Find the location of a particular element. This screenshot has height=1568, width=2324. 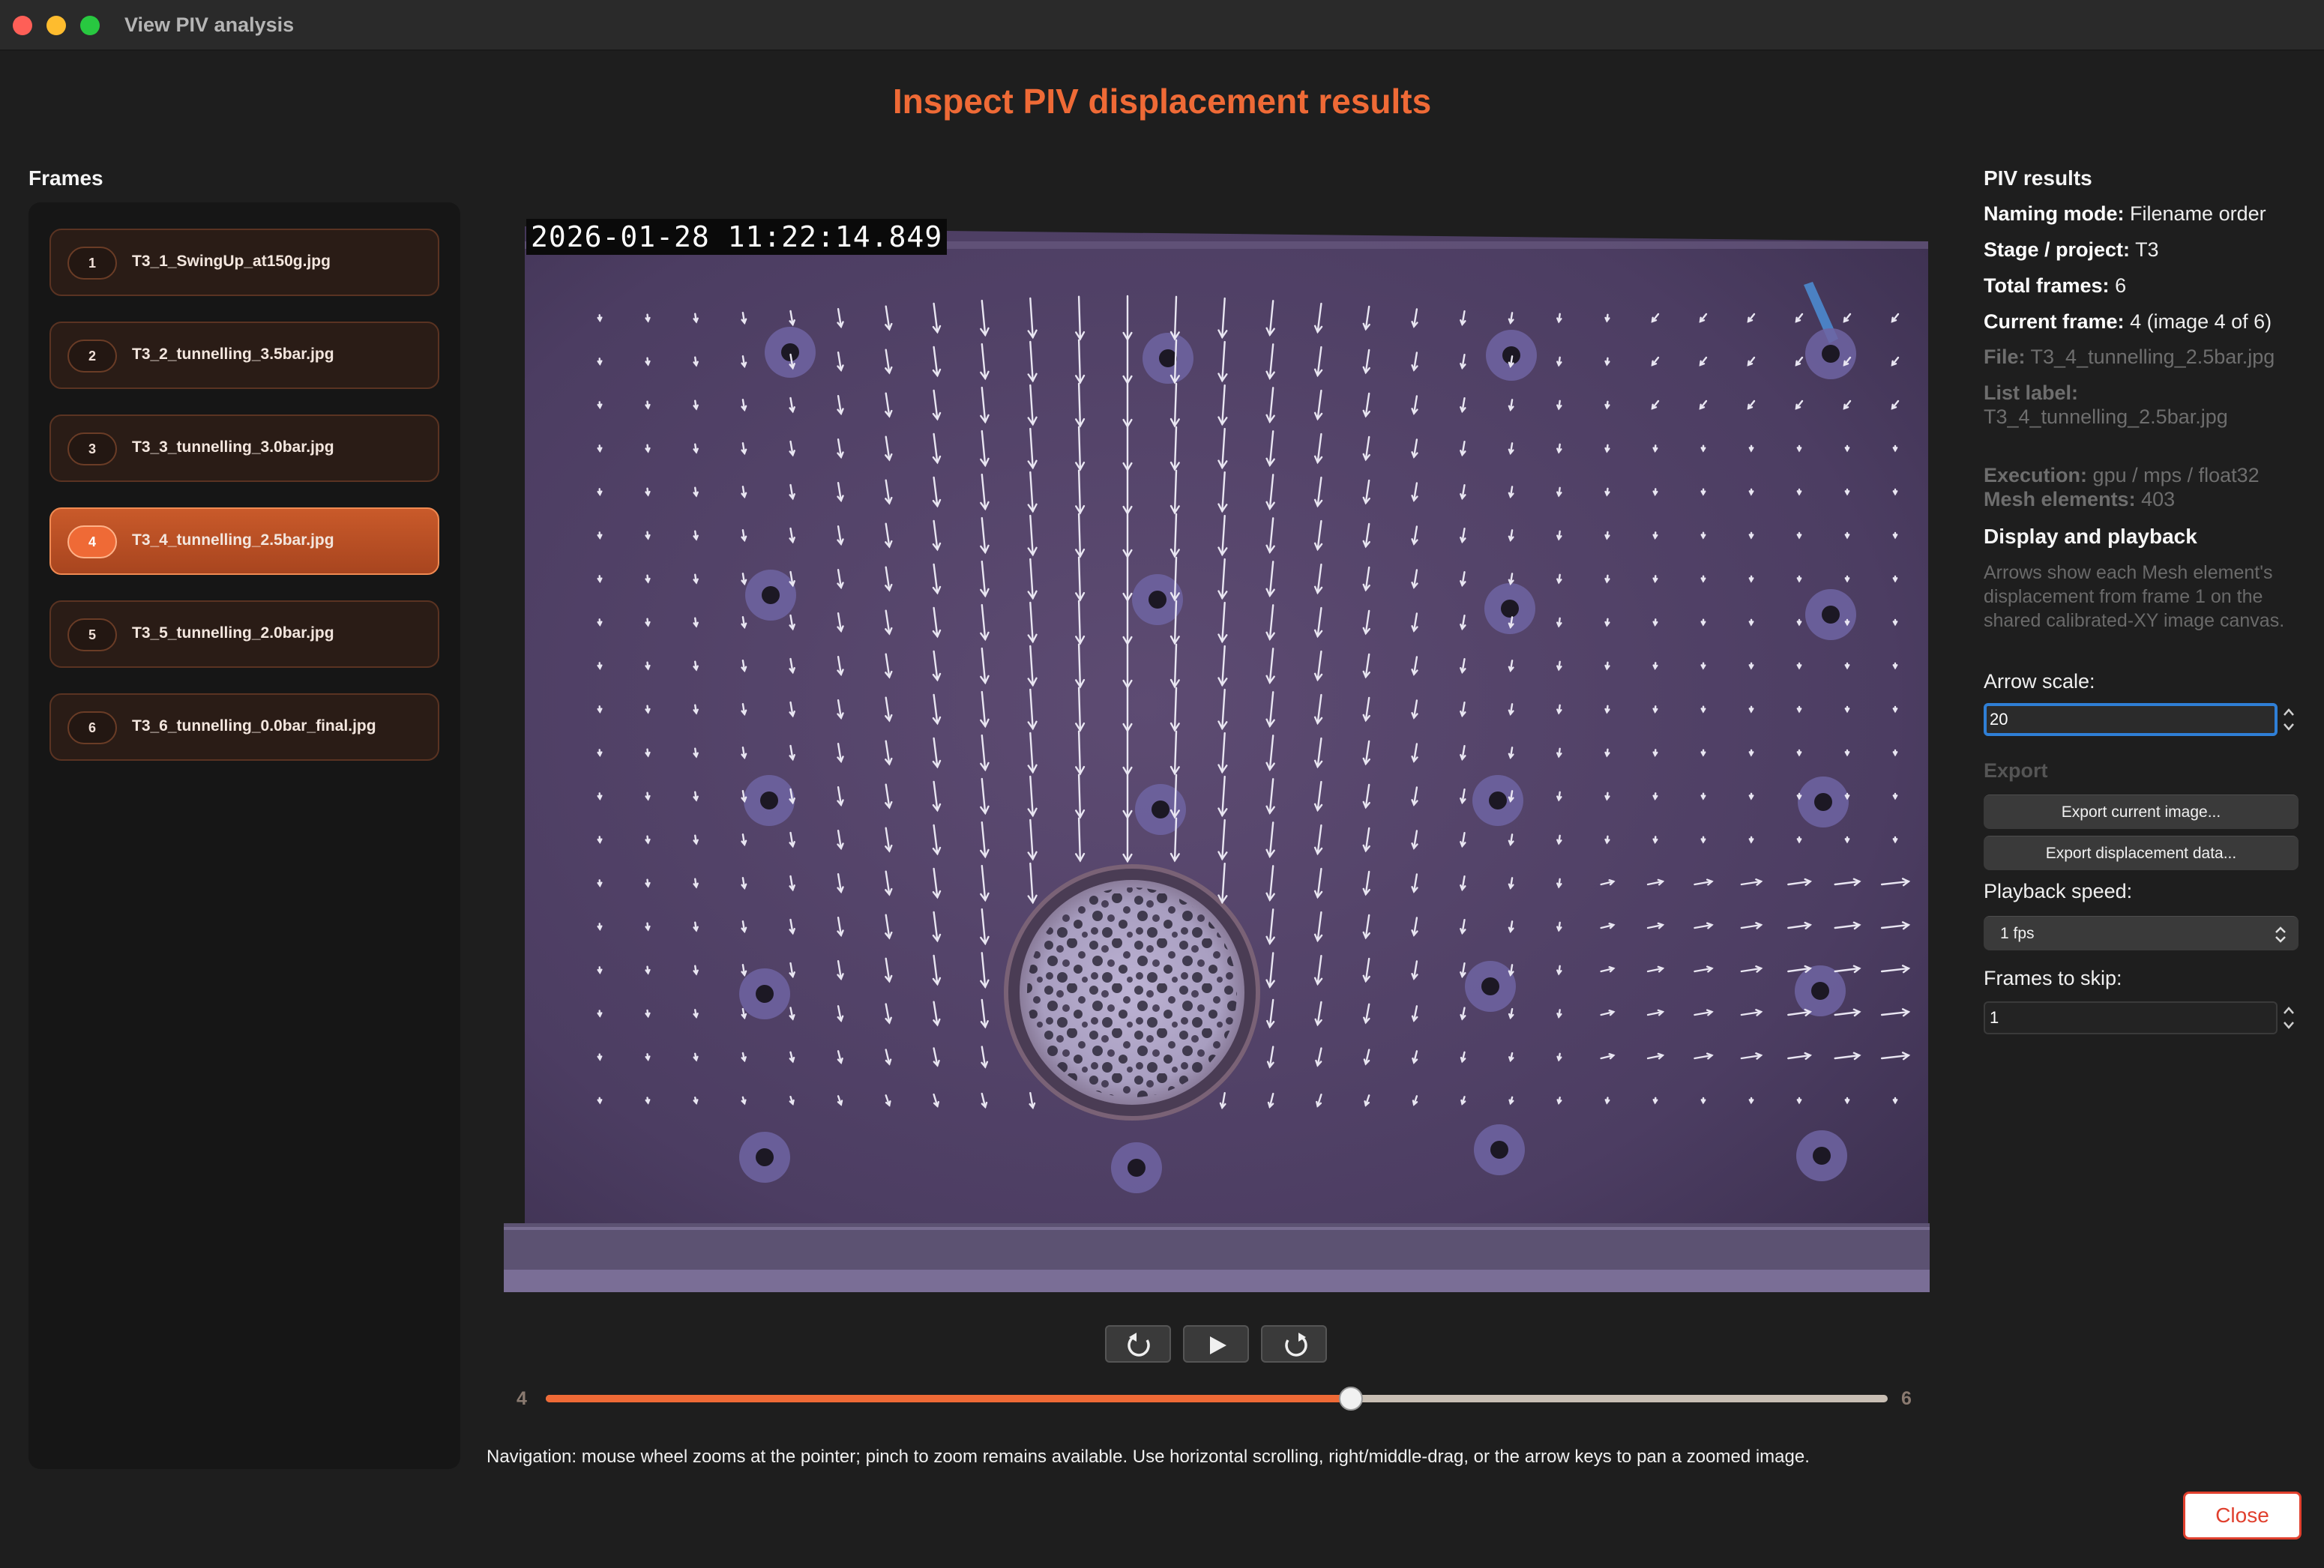

play-button is located at coordinates (1216, 1344).